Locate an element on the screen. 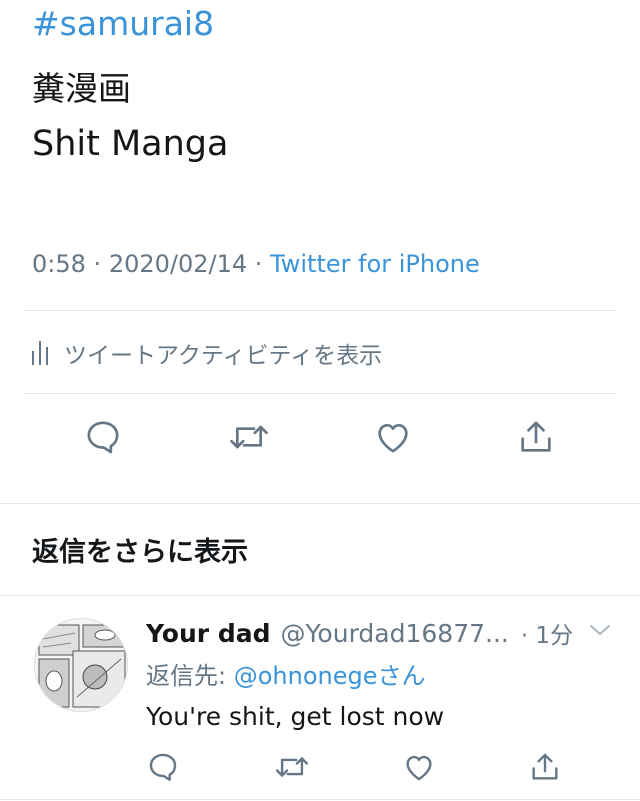 This screenshot has height=801, width=640. reply-share-button is located at coordinates (545, 767).